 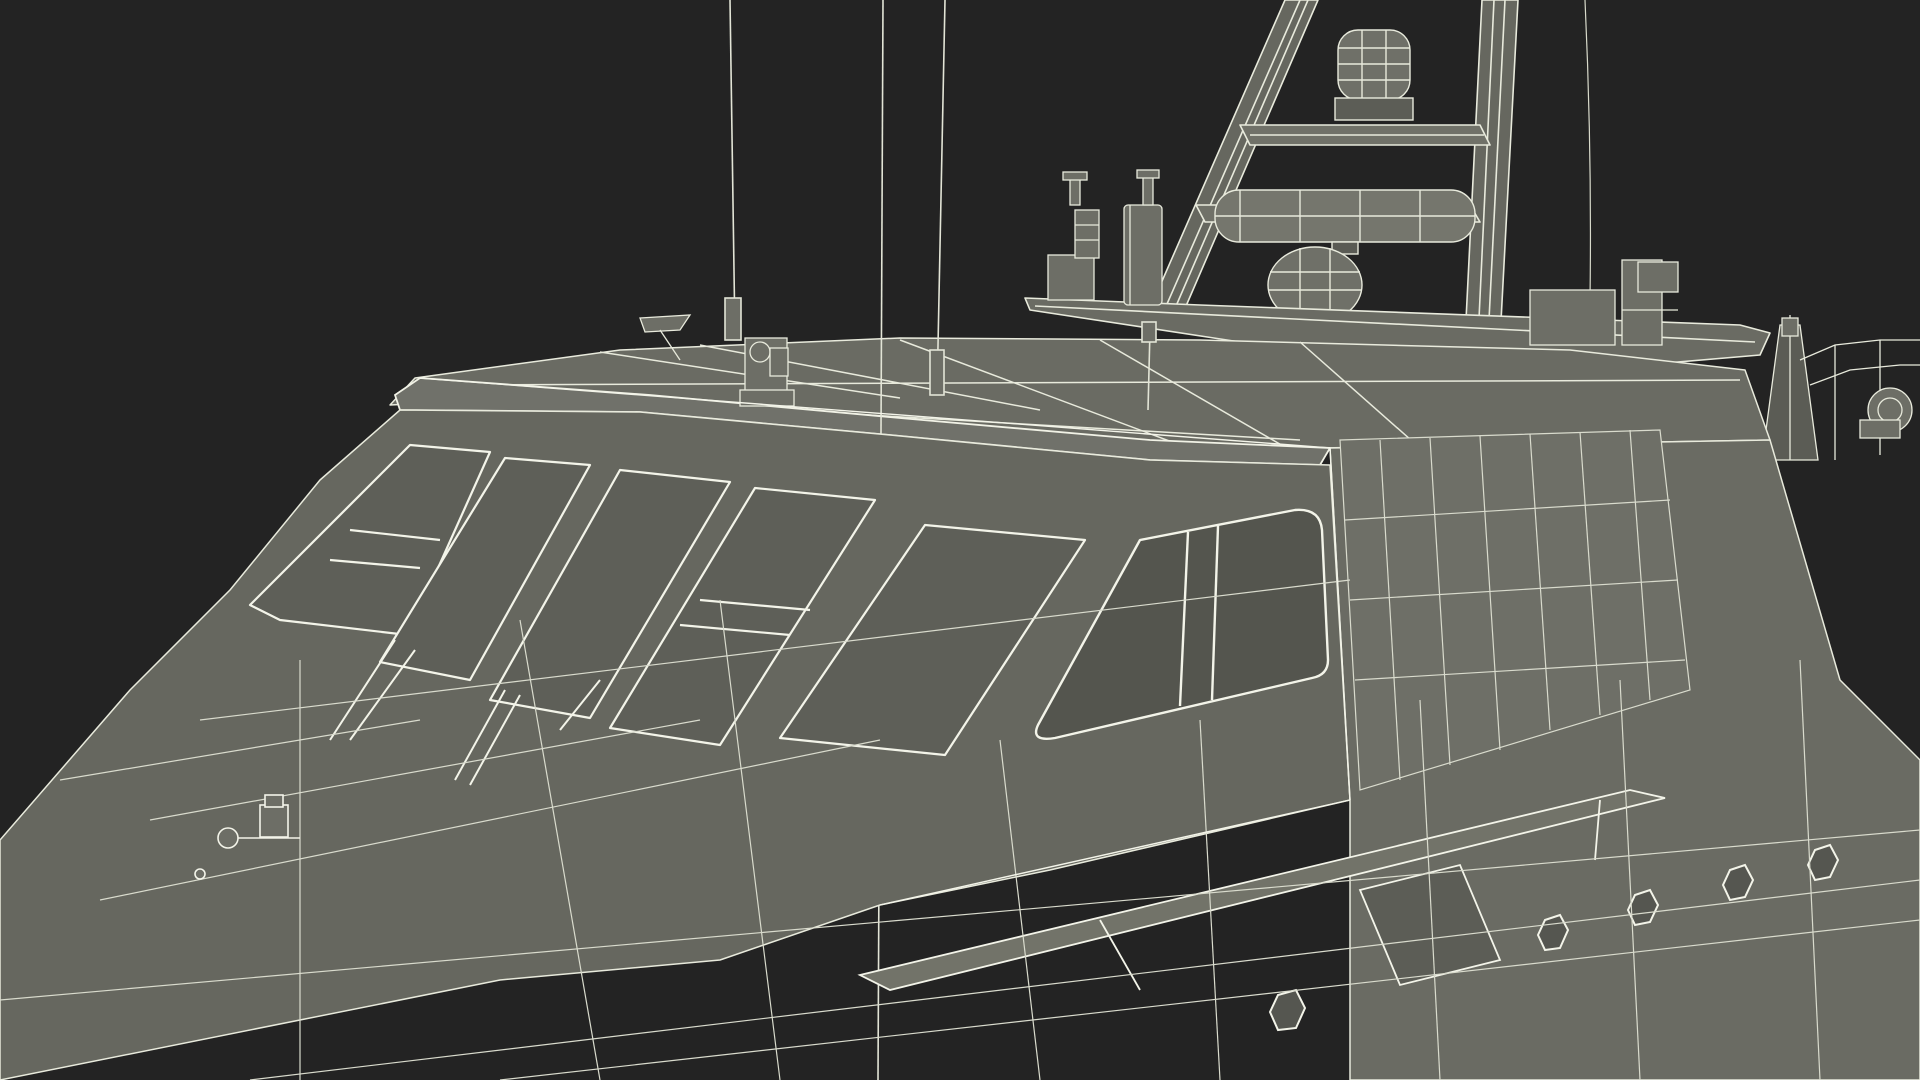 I want to click on radar-dome-icon, so click(x=1374, y=75).